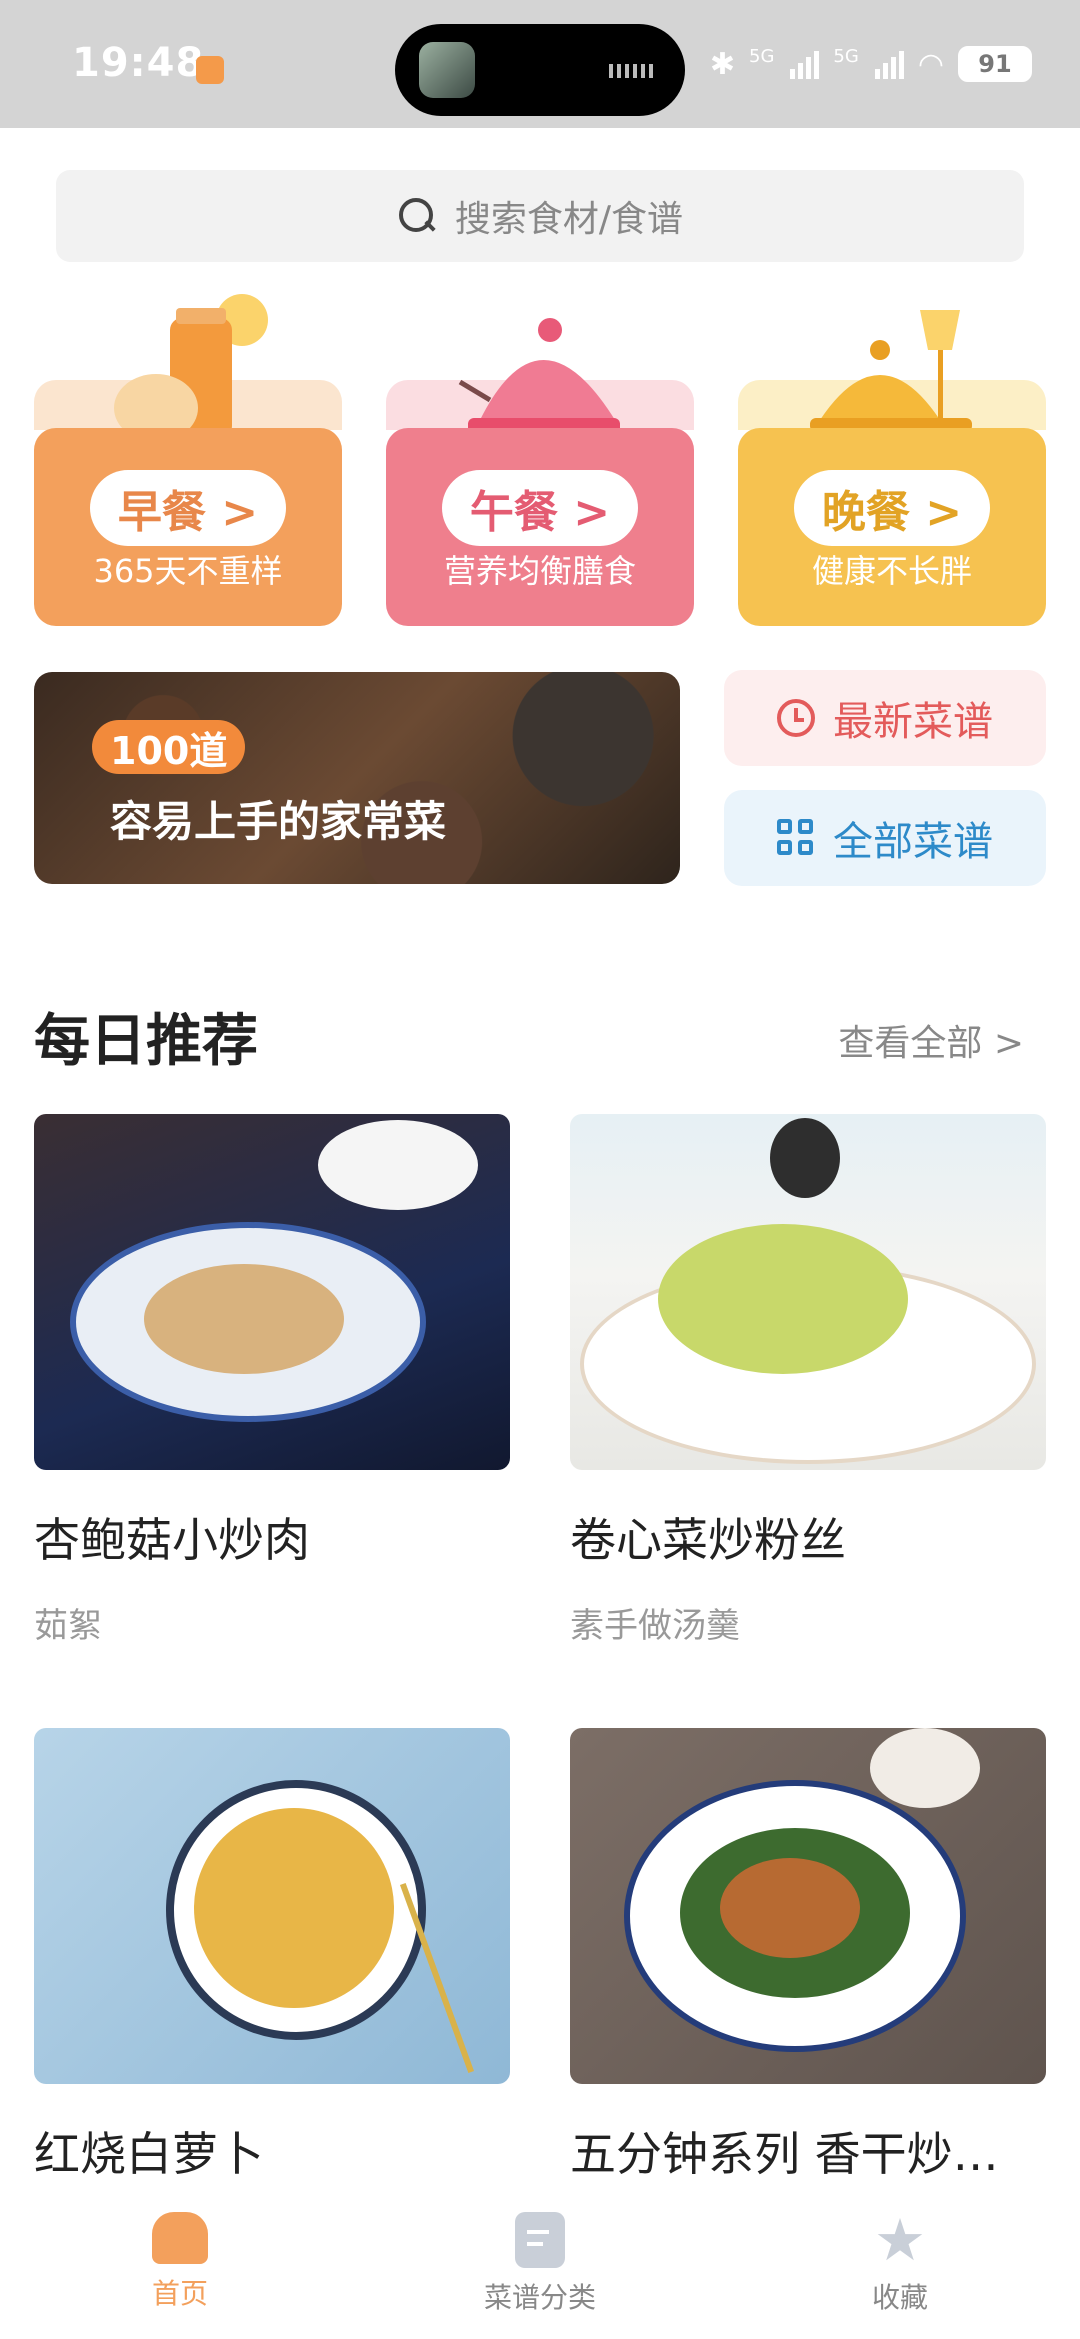  What do you see at coordinates (722, 64) in the screenshot?
I see `bluetooth-icon: ✱` at bounding box center [722, 64].